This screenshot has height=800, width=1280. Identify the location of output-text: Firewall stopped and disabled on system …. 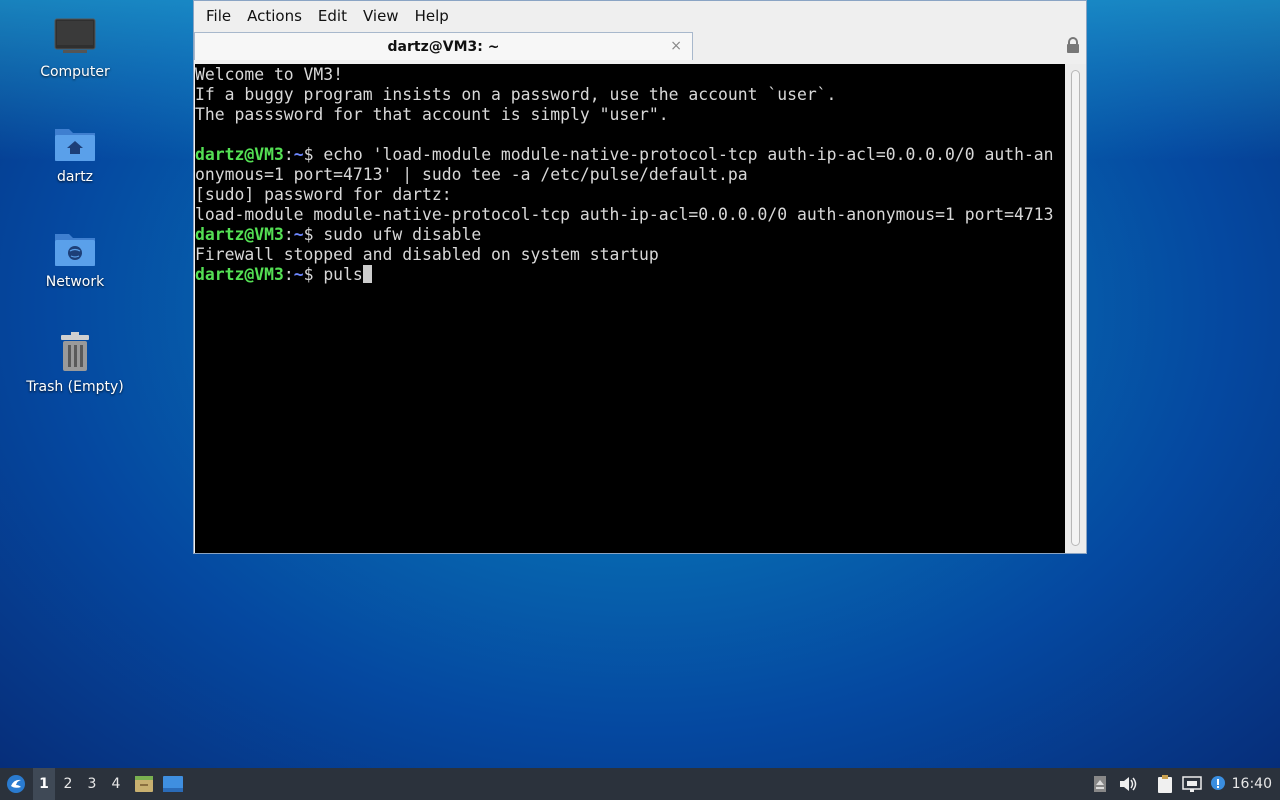
(427, 254).